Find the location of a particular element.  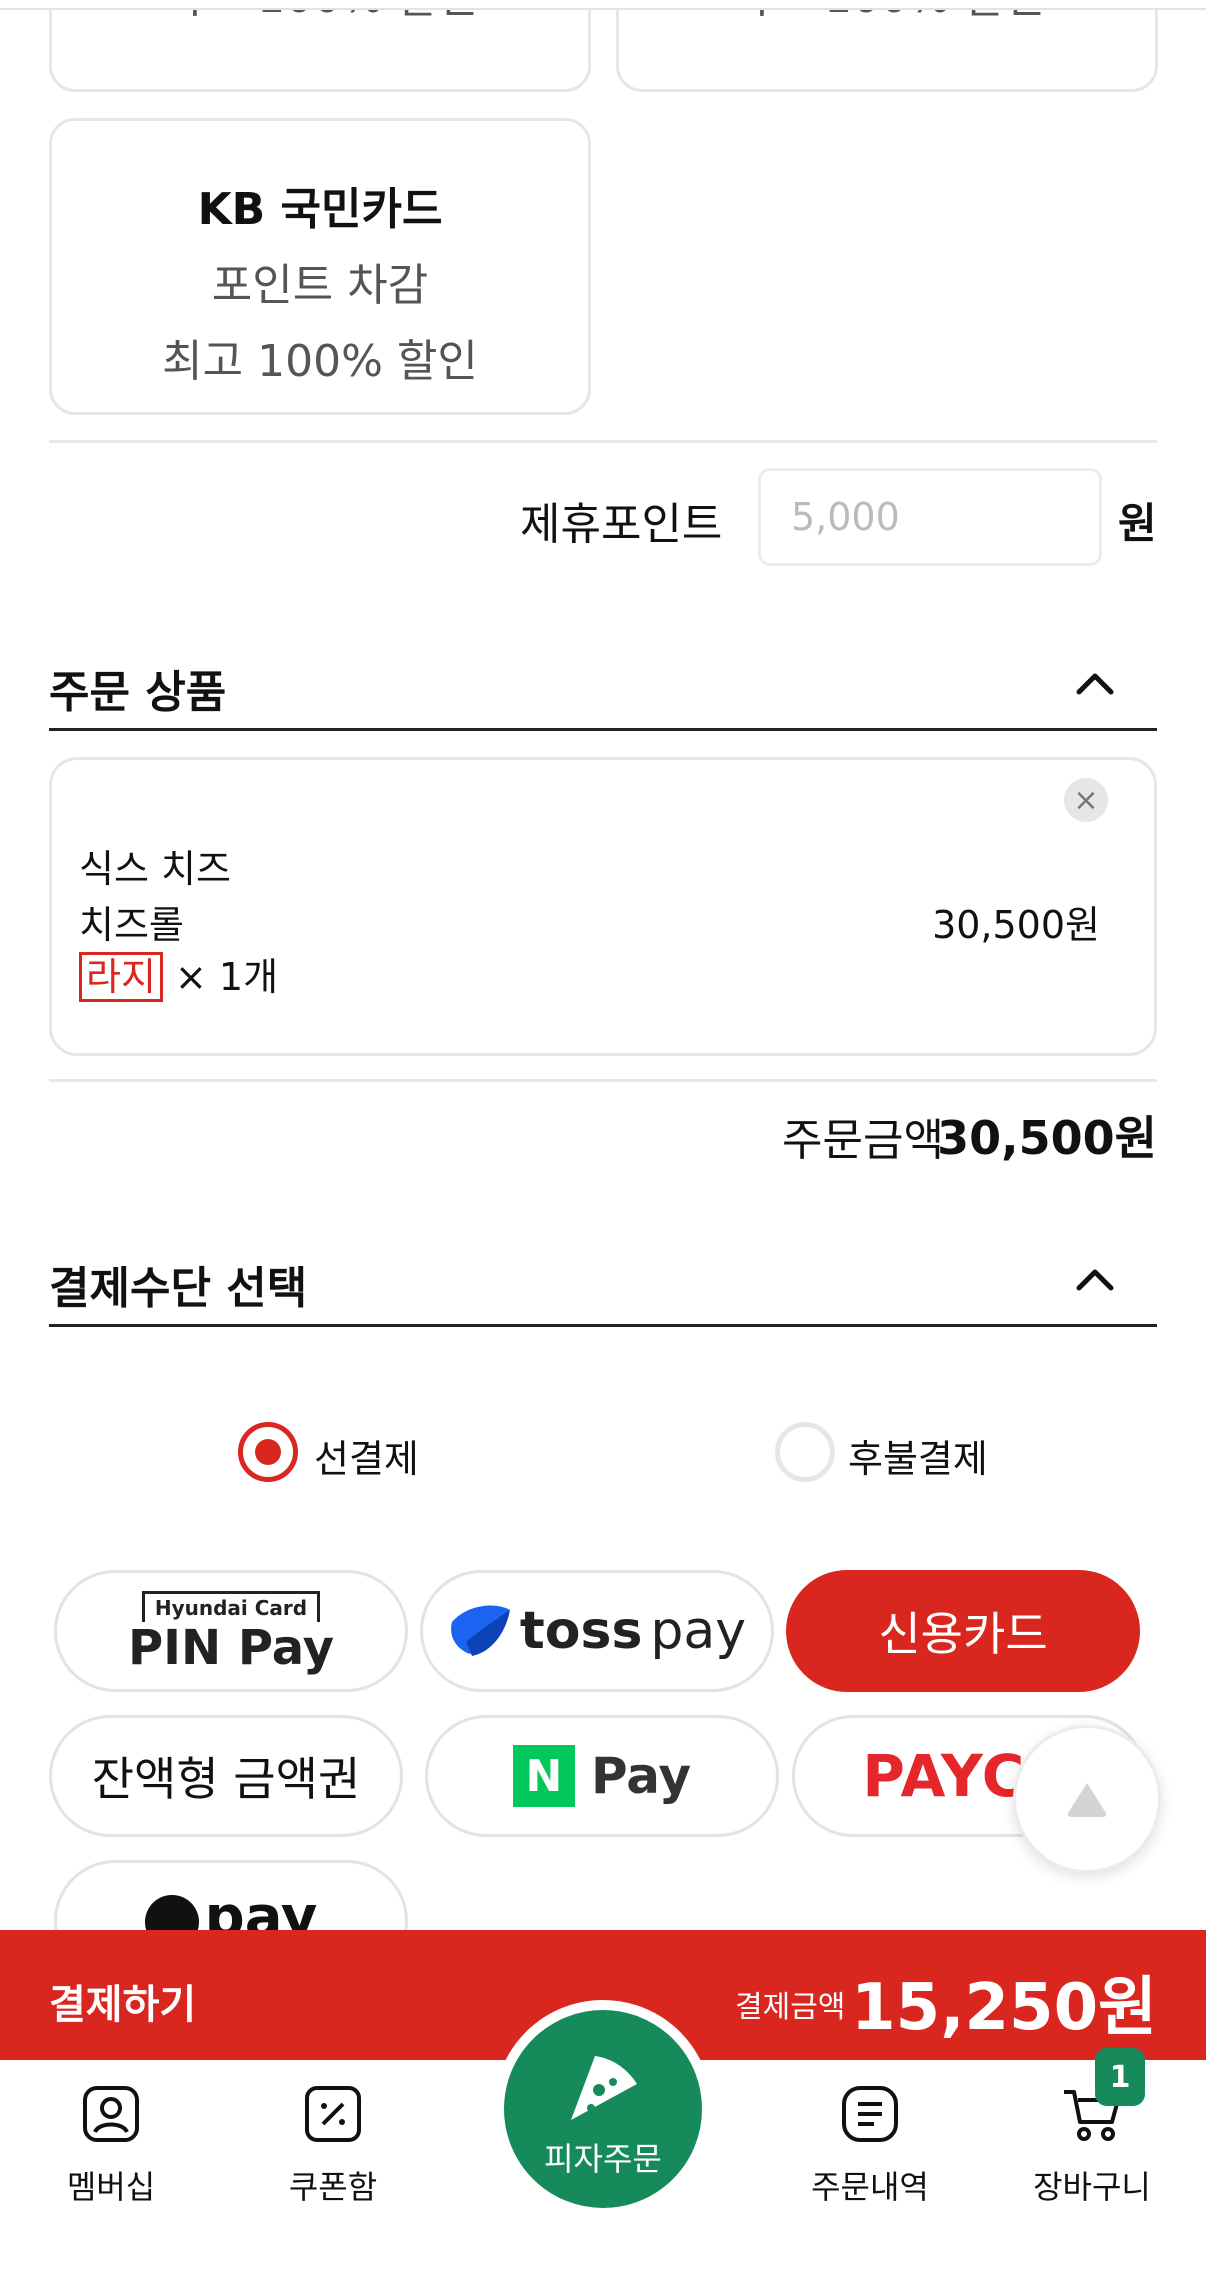

tab-membership: 멤버십 is located at coordinates (111, 2146).